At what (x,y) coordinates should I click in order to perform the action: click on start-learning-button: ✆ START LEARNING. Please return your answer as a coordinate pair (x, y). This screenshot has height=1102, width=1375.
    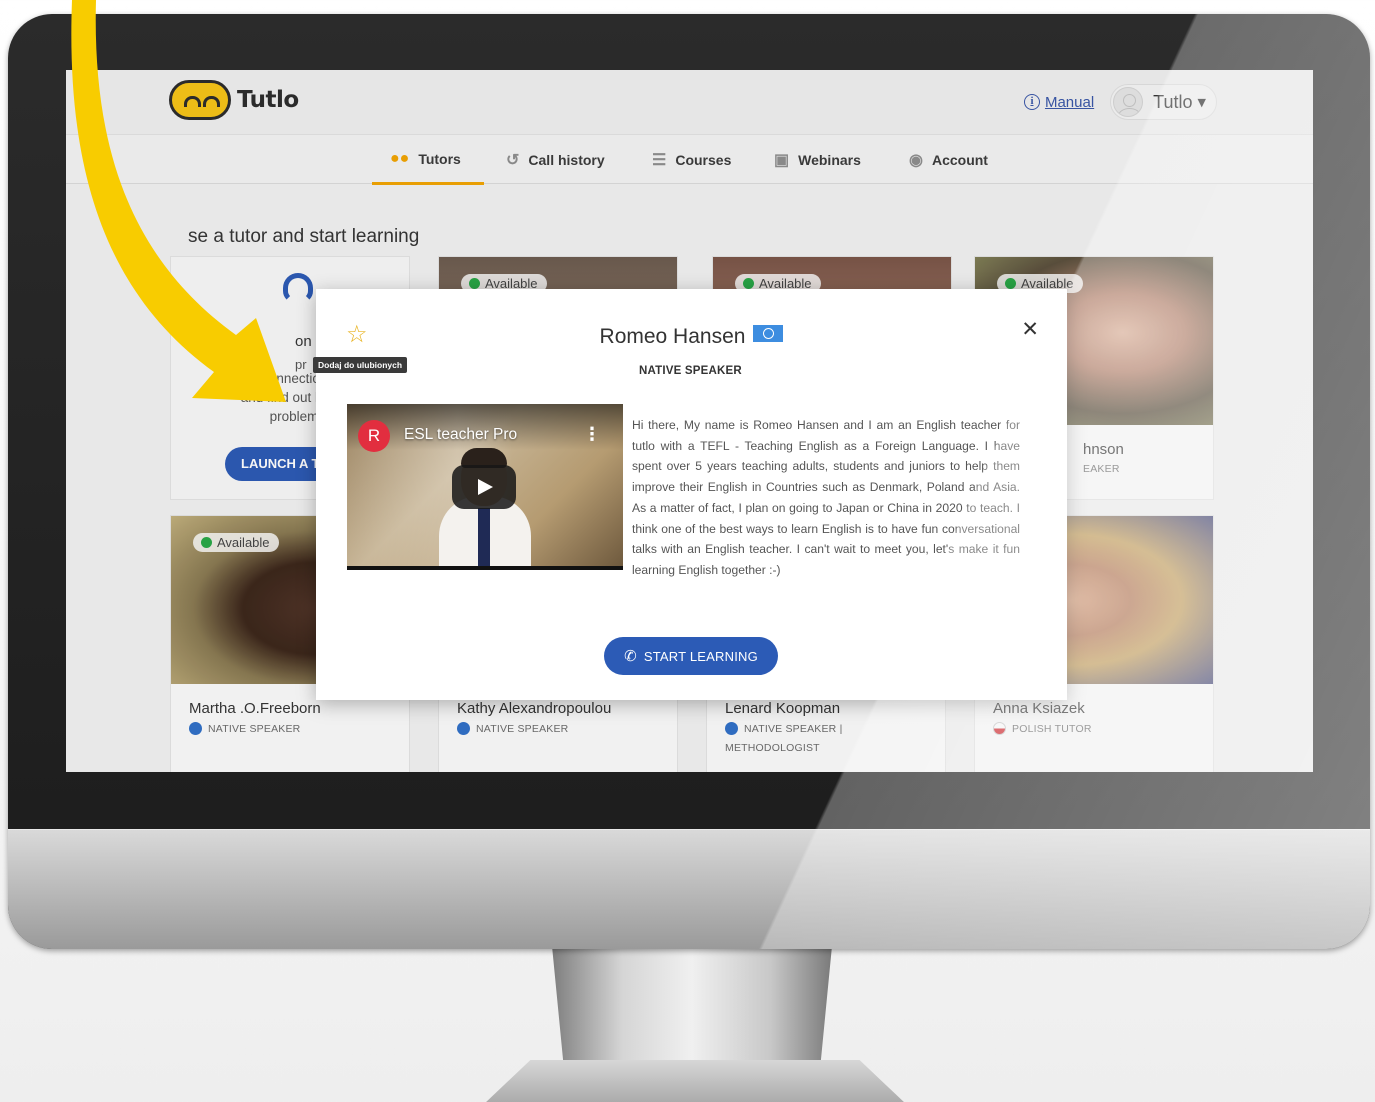
    Looking at the image, I should click on (691, 656).